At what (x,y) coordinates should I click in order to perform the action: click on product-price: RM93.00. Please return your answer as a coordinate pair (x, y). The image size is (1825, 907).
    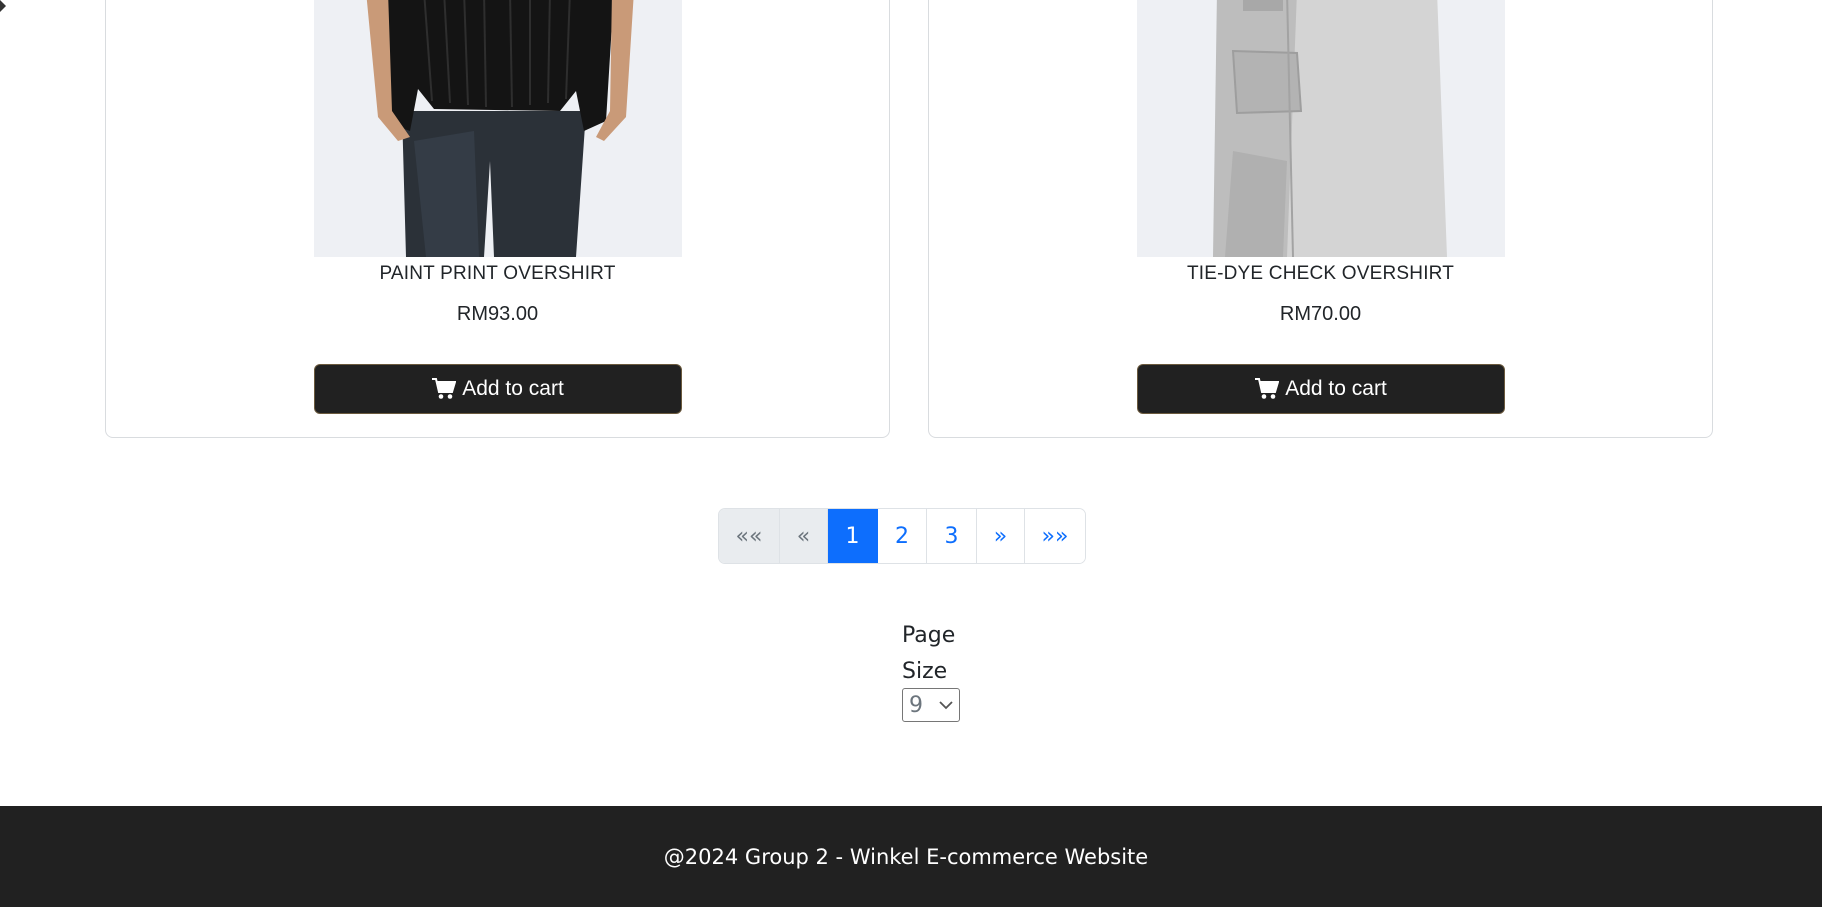
    Looking at the image, I should click on (497, 314).